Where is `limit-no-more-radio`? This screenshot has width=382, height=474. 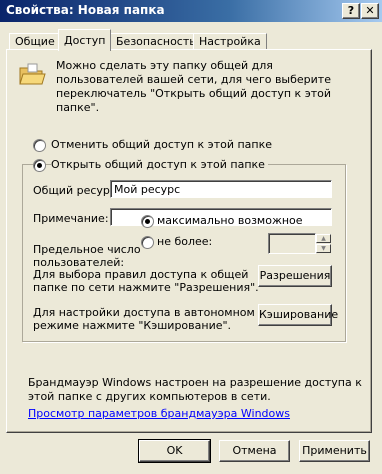
limit-no-more-radio is located at coordinates (147, 242).